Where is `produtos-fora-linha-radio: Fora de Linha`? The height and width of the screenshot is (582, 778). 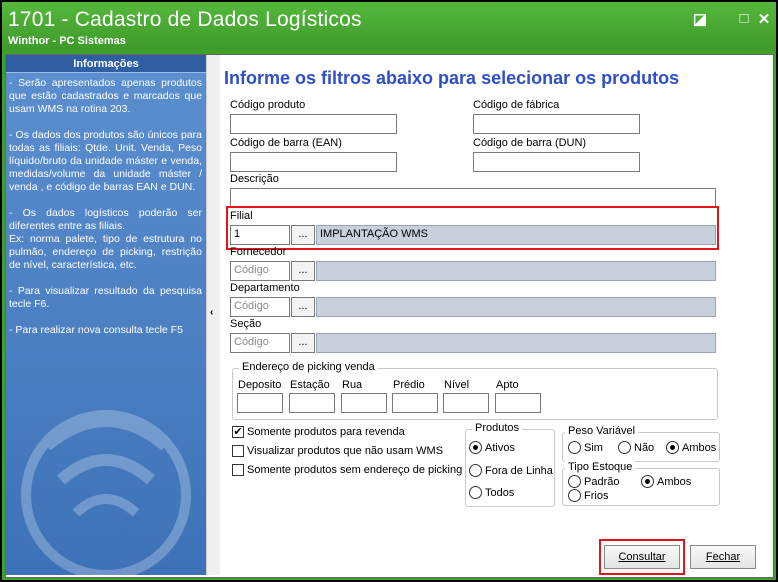 produtos-fora-linha-radio: Fora de Linha is located at coordinates (511, 470).